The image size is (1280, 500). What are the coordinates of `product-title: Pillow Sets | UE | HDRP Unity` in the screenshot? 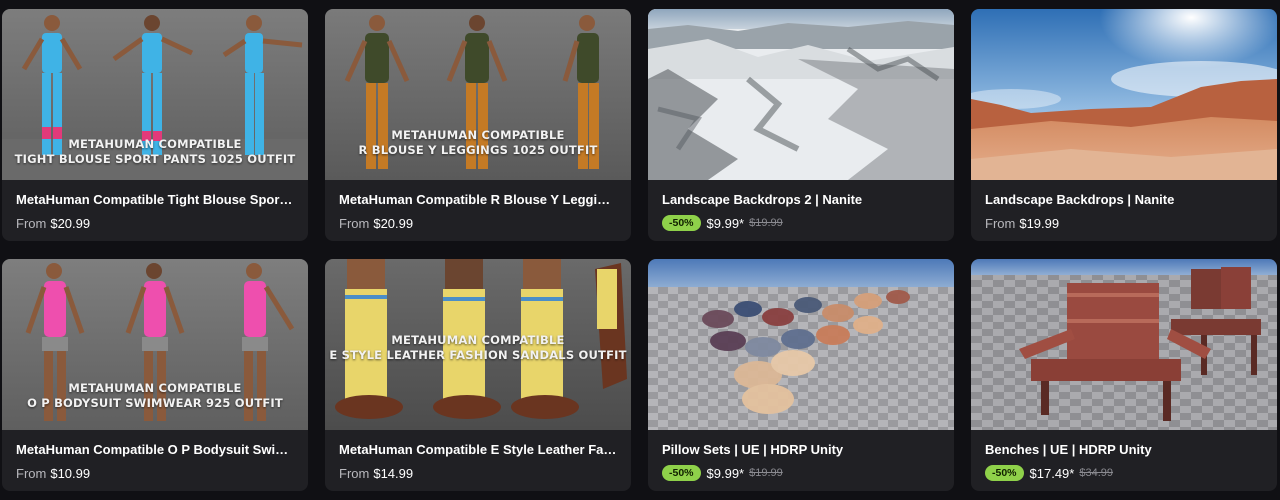 It's located at (801, 450).